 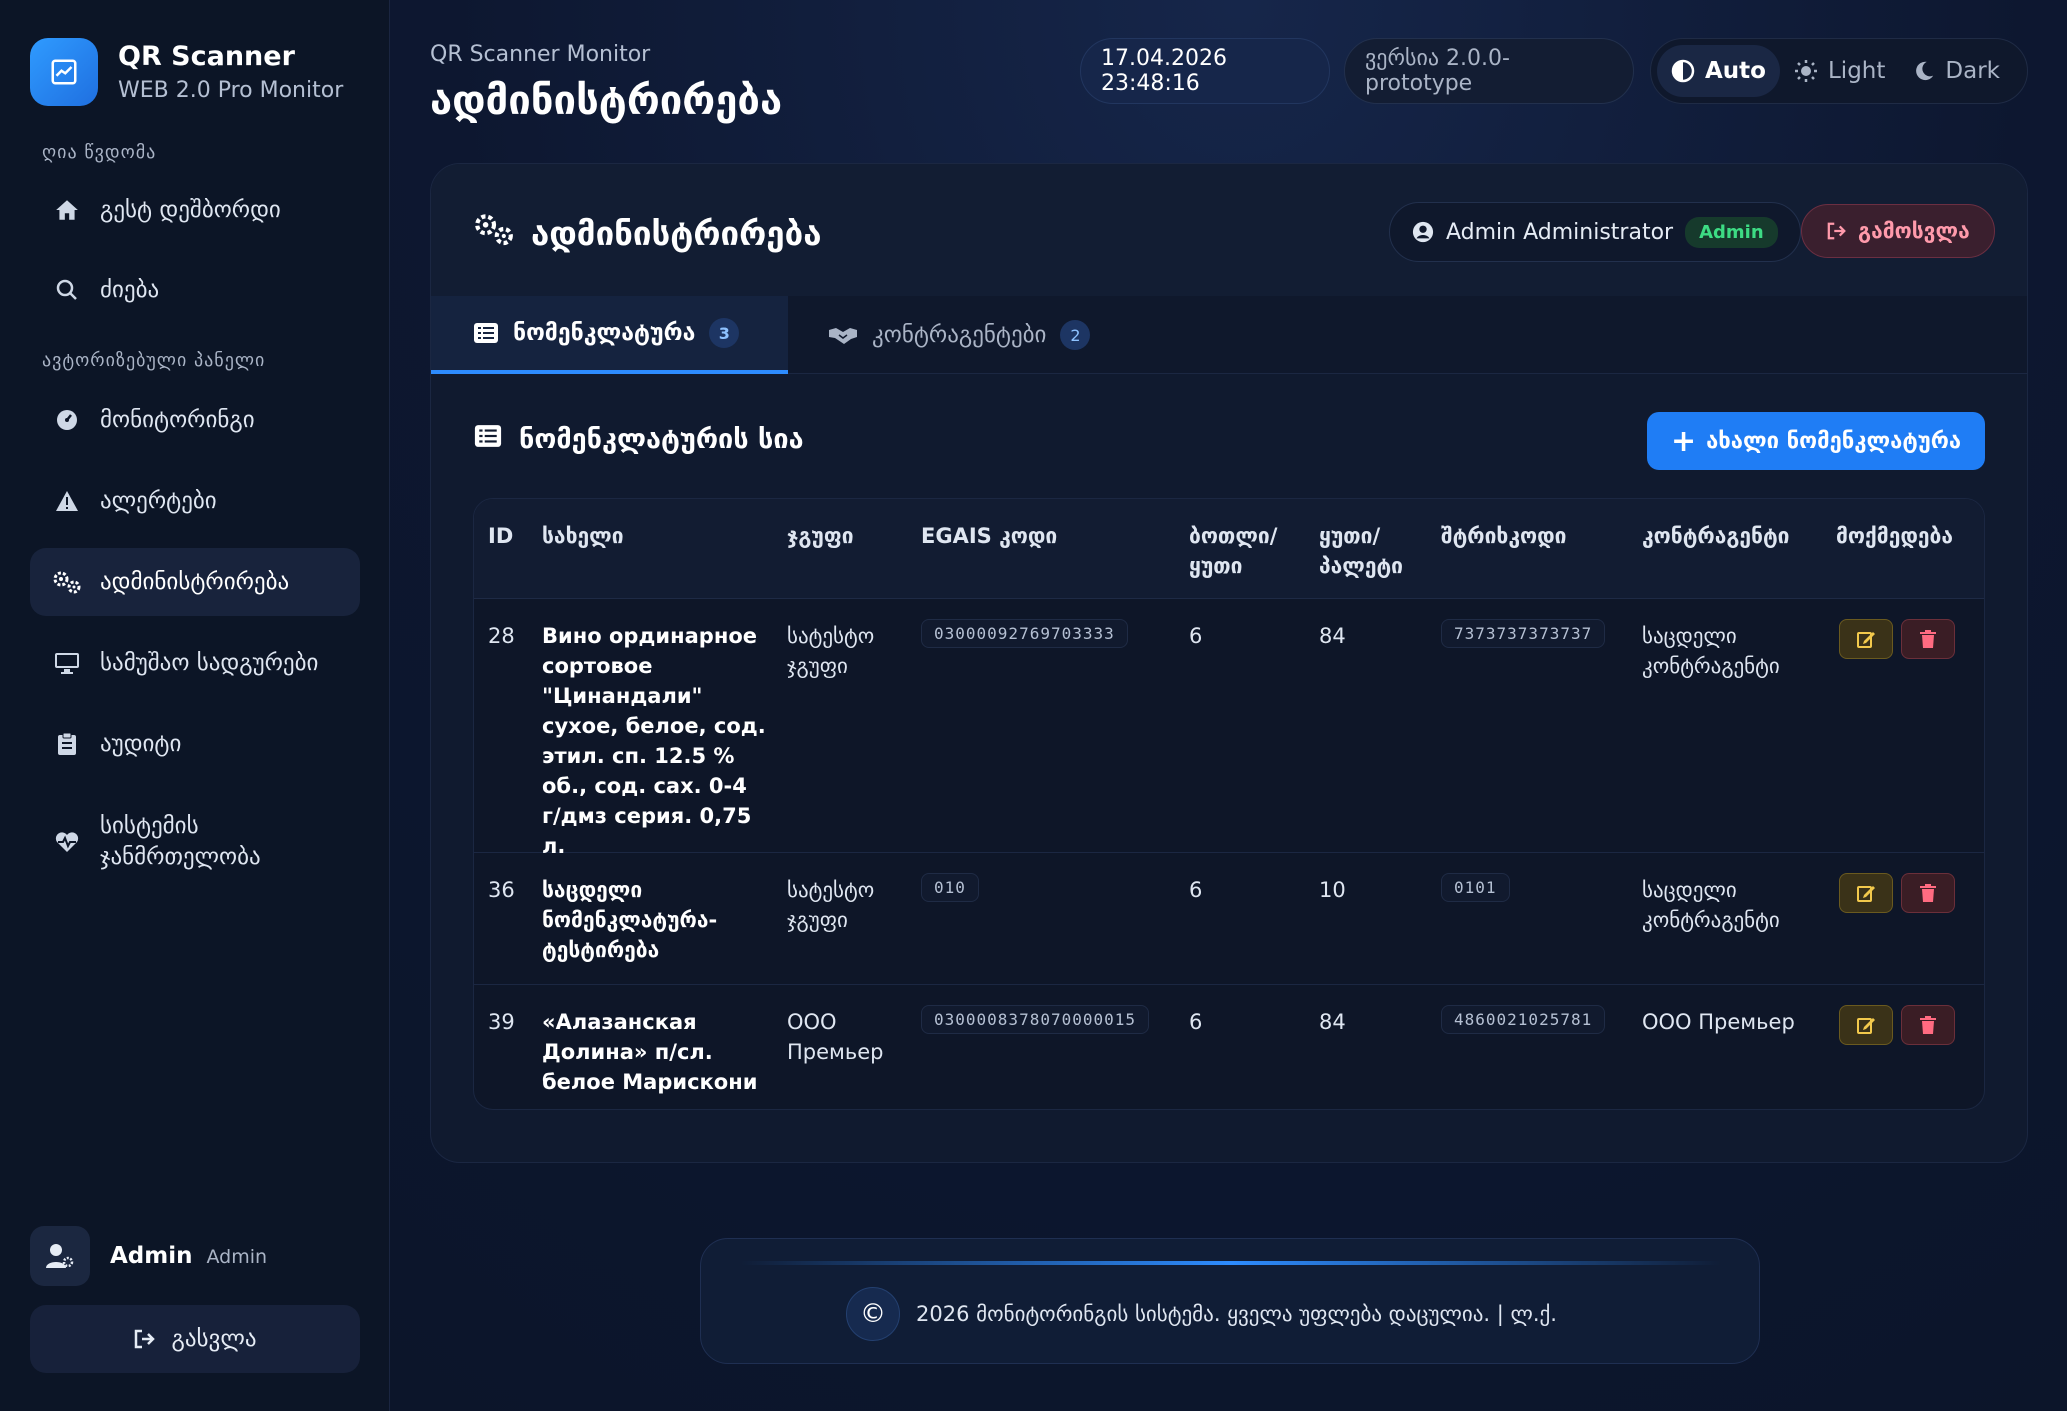 What do you see at coordinates (1956, 71) in the screenshot?
I see `theme-dark-button: Dark` at bounding box center [1956, 71].